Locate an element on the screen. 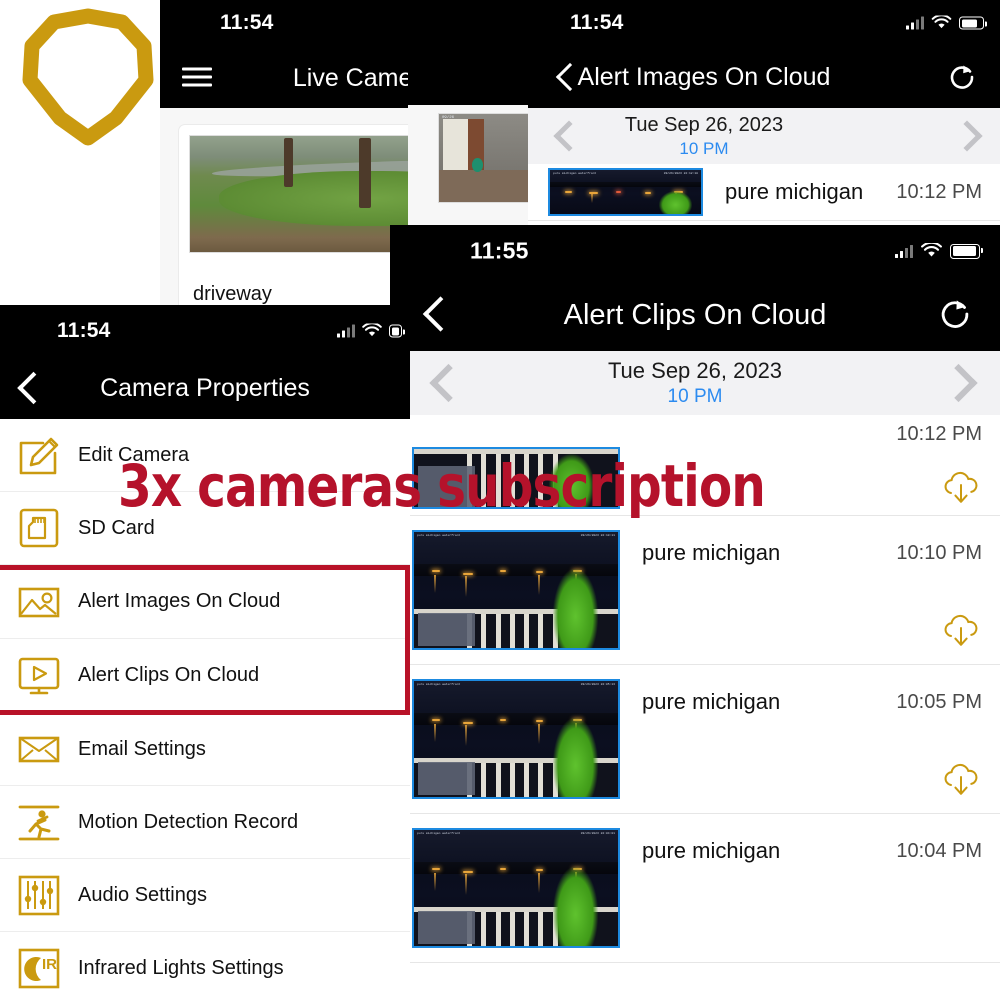 The width and height of the screenshot is (1000, 1000). thumbnail-timestamp: 09/26/2023 22:04:01 is located at coordinates (597, 833).